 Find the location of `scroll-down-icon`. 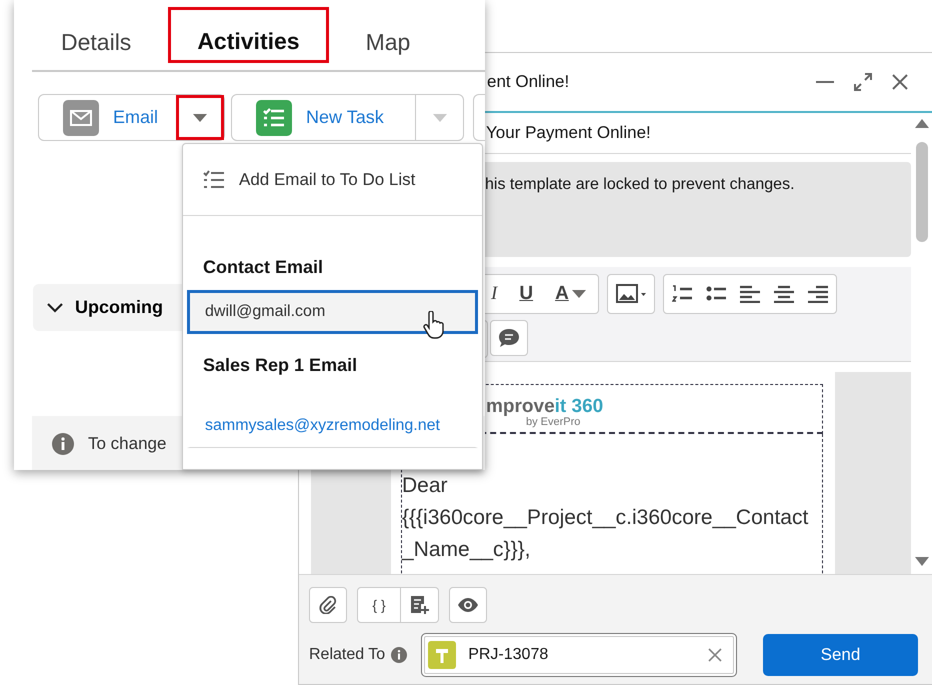

scroll-down-icon is located at coordinates (921, 561).